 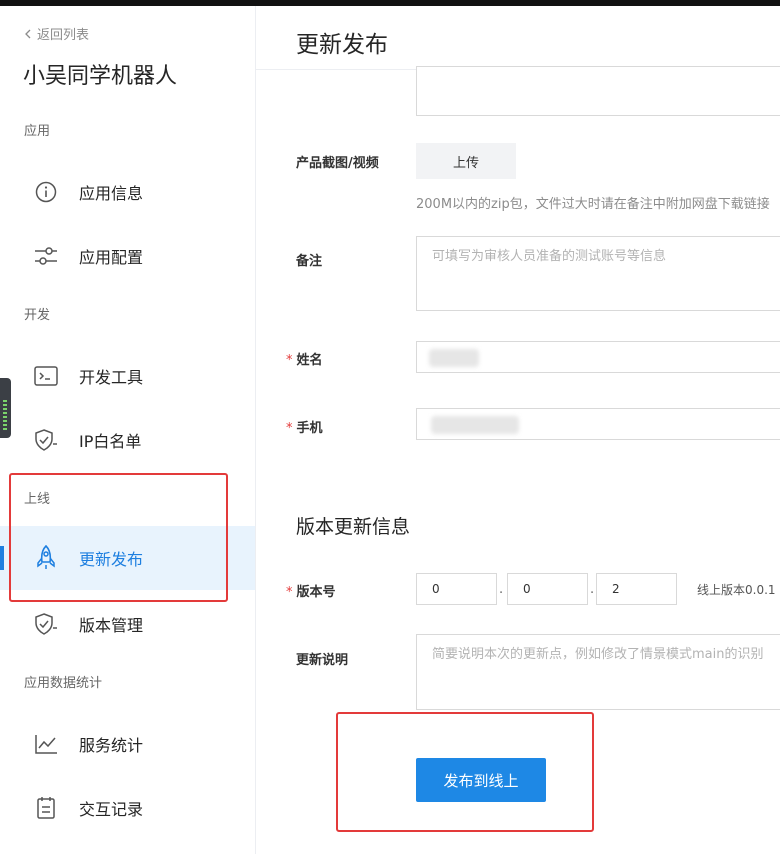 I want to click on update-notes-label: 更新说明, so click(x=322, y=660).